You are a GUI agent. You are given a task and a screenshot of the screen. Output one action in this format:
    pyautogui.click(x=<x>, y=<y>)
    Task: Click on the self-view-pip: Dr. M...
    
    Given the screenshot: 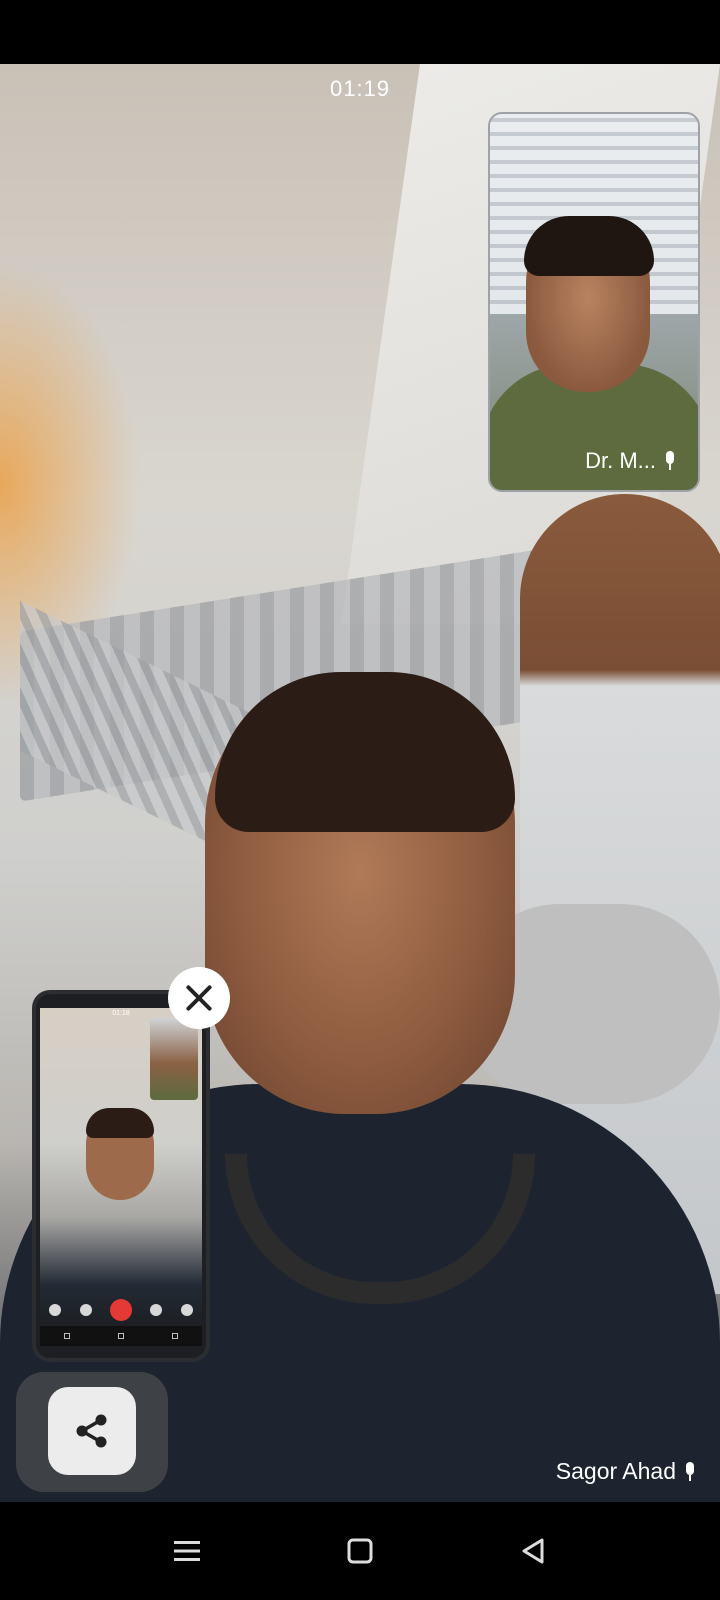 What is the action you would take?
    pyautogui.click(x=594, y=302)
    